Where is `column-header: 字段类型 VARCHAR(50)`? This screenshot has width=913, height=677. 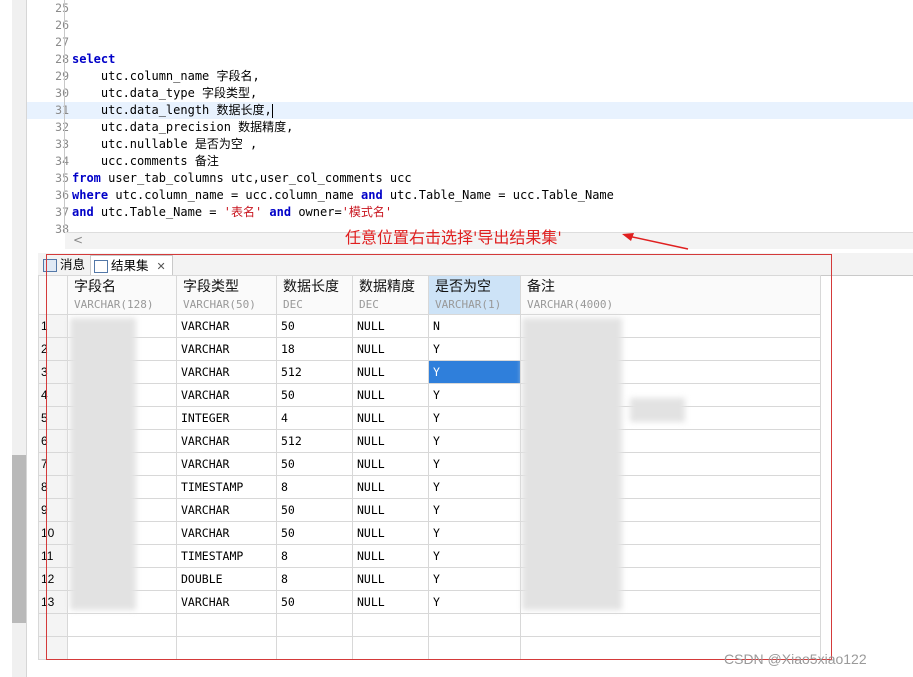 column-header: 字段类型 VARCHAR(50) is located at coordinates (226, 295).